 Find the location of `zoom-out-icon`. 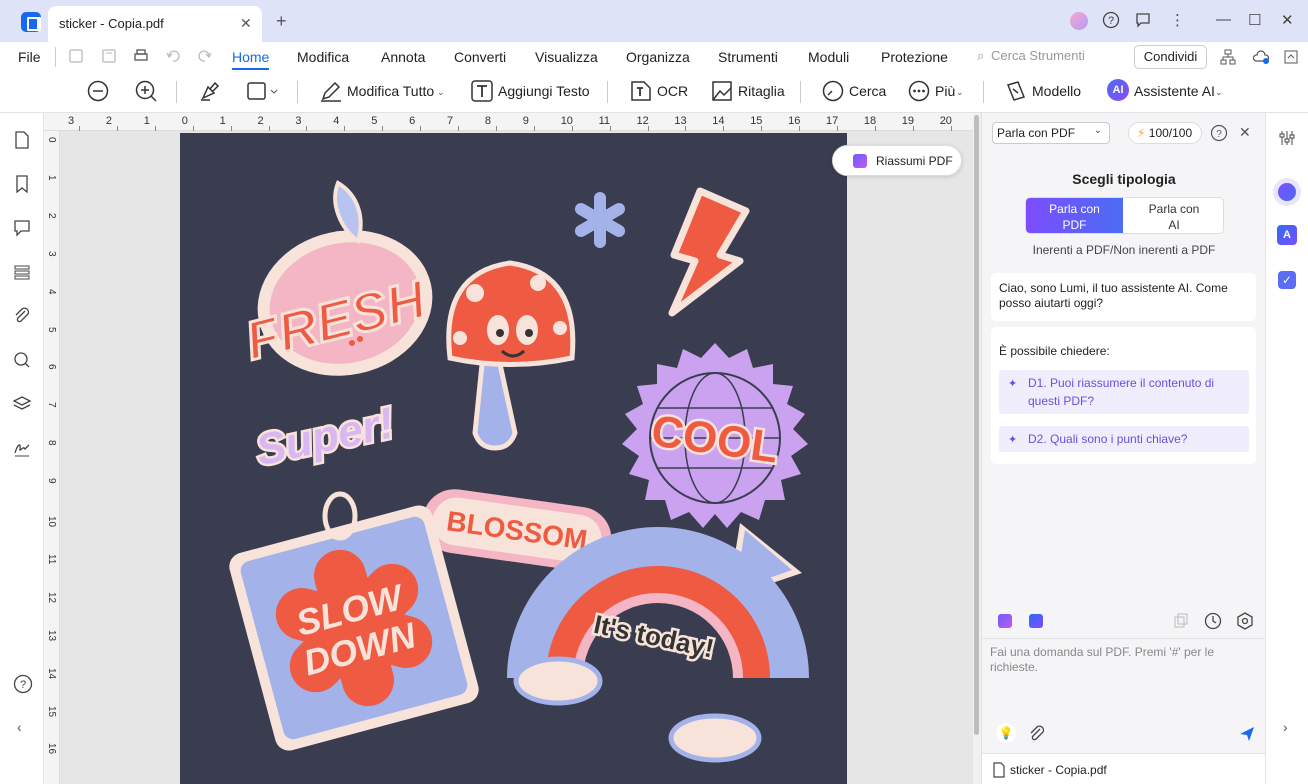

zoom-out-icon is located at coordinates (98, 91).